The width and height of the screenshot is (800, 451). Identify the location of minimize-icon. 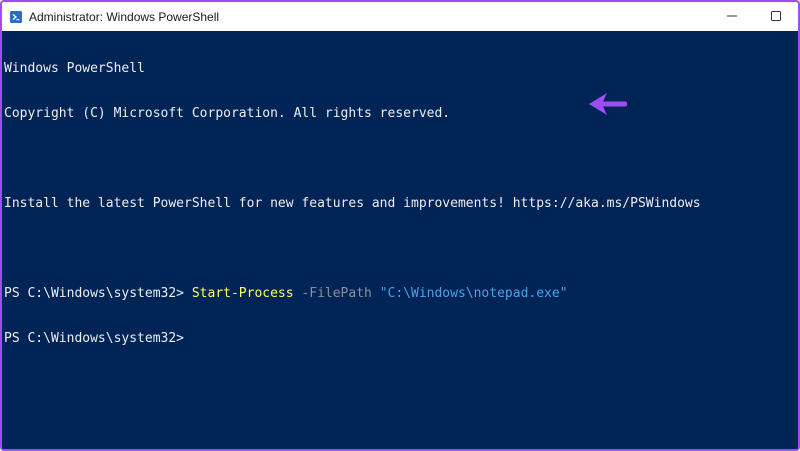
(732, 17).